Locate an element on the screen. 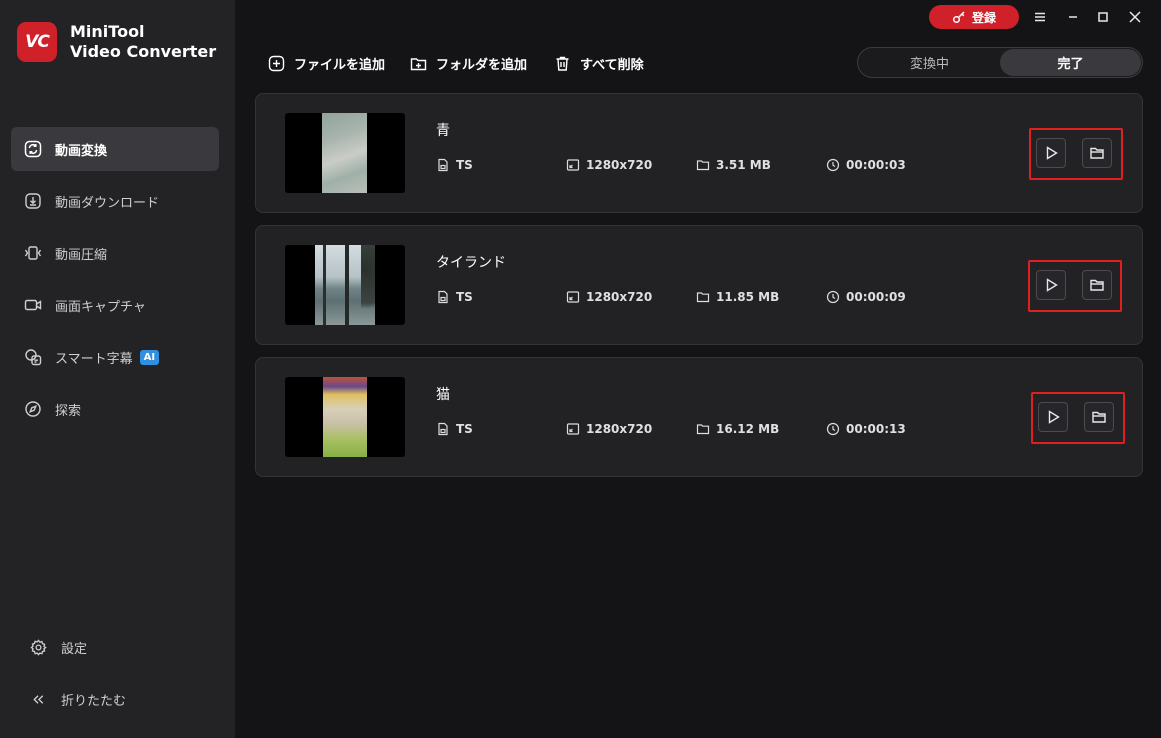 The height and width of the screenshot is (738, 1161). camera-icon is located at coordinates (33, 305).